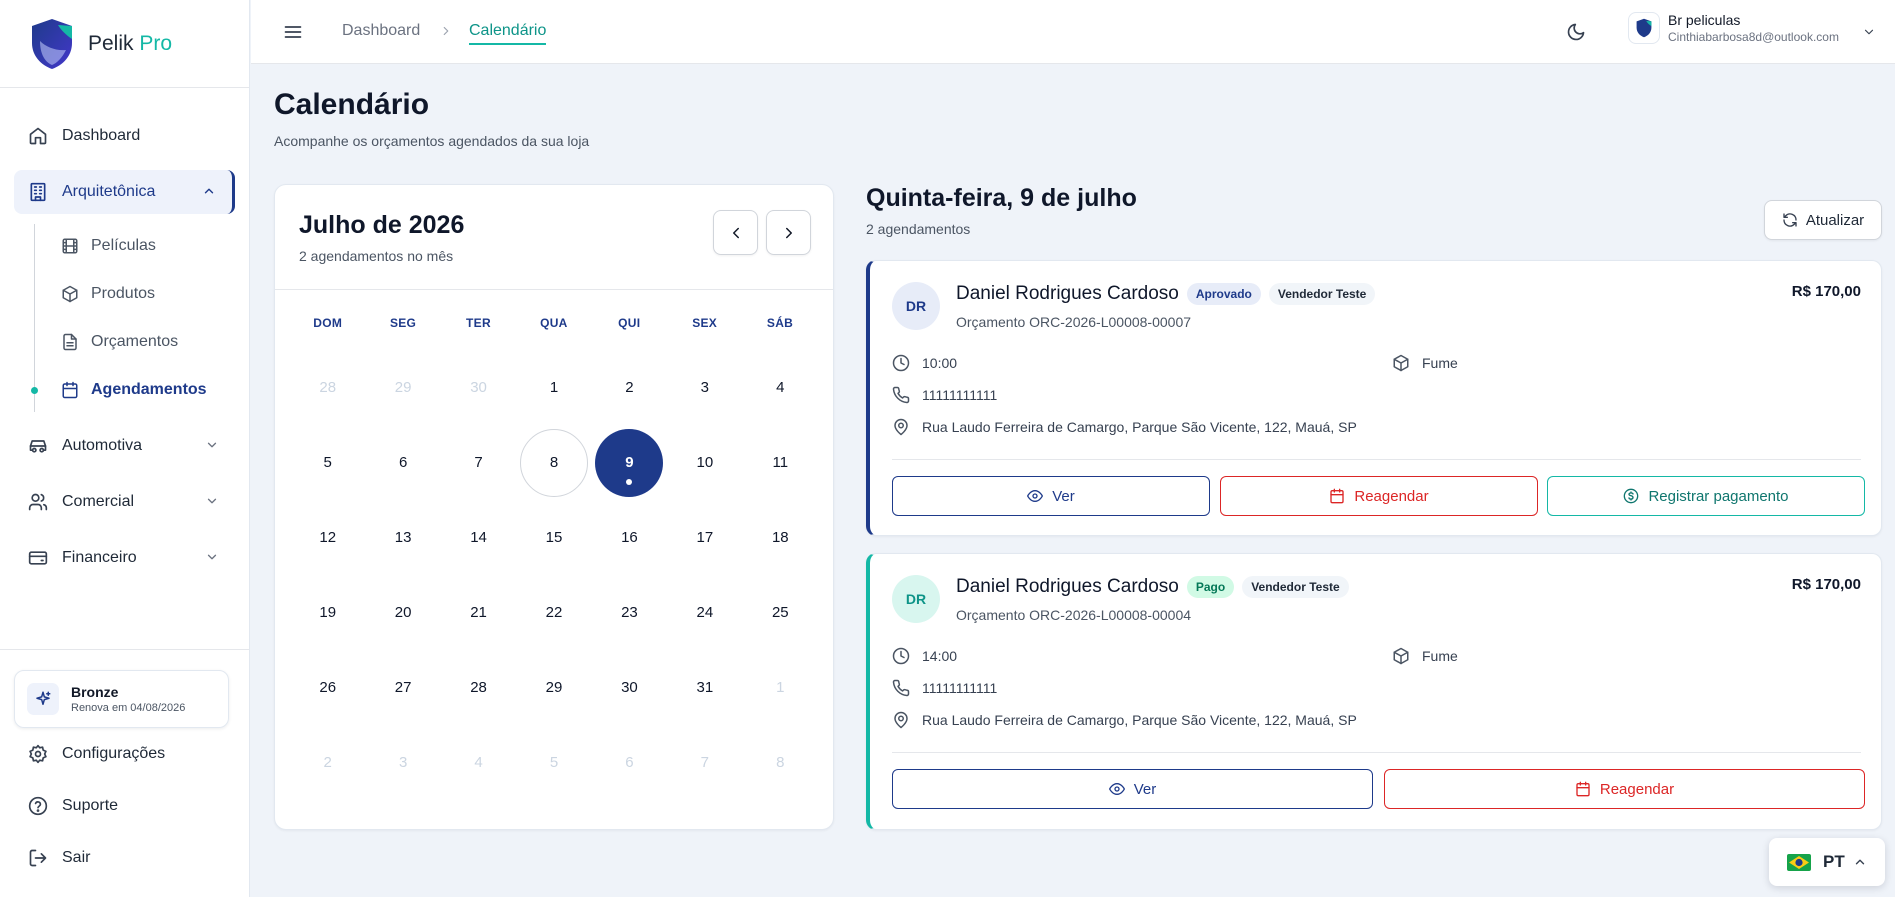 Image resolution: width=1895 pixels, height=897 pixels. I want to click on brazil-flag-icon, so click(1799, 862).